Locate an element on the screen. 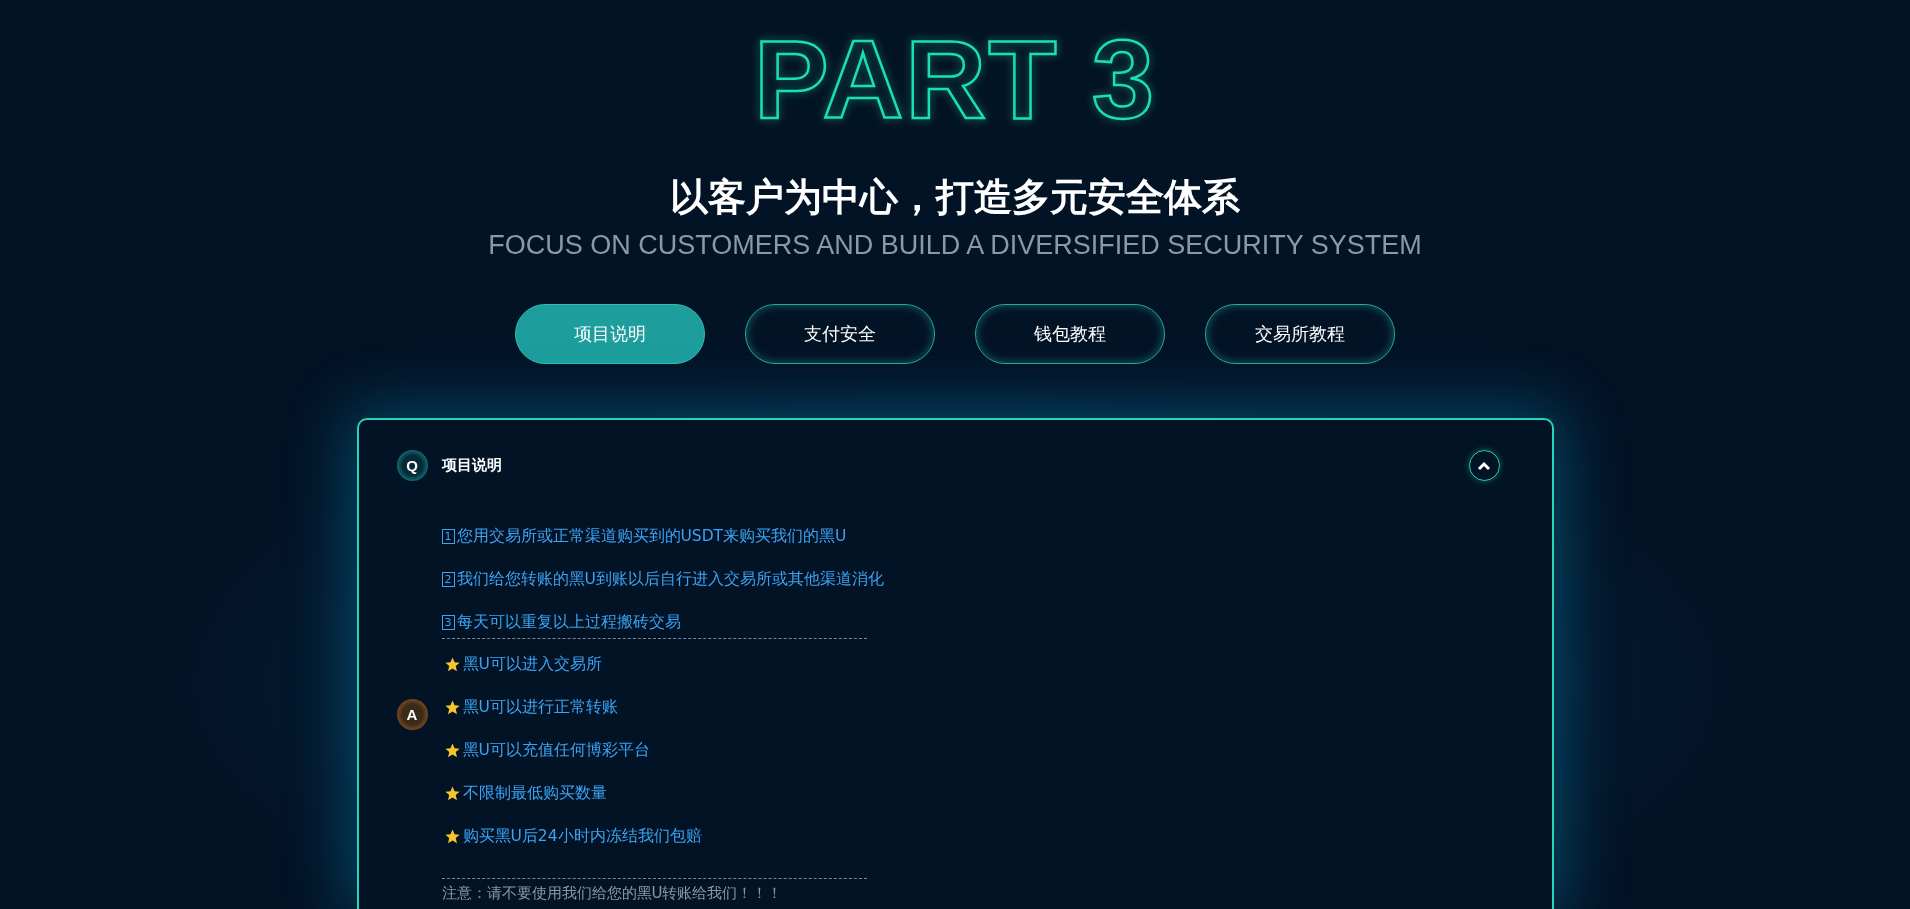 The width and height of the screenshot is (1910, 909). warning-note: 注意：请不要使用我们给您的黑U转账给我们！！！ is located at coordinates (612, 893).